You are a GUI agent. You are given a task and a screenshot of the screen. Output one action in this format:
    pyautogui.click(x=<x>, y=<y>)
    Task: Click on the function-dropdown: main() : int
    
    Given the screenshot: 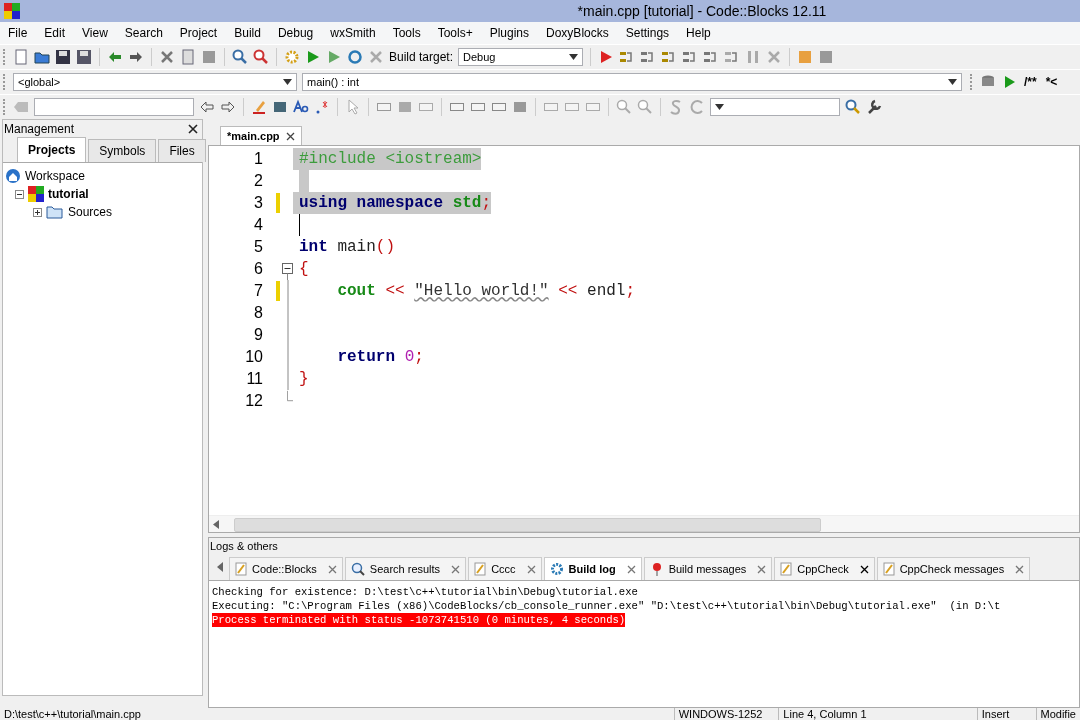 What is the action you would take?
    pyautogui.click(x=632, y=82)
    